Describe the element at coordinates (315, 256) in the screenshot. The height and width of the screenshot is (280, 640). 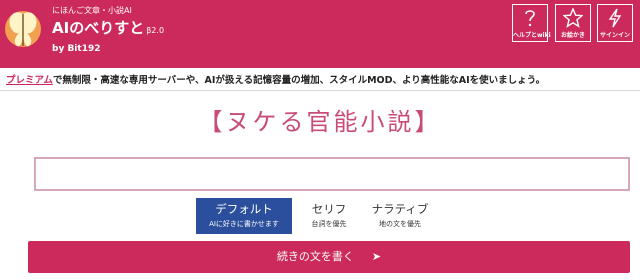
I see `continue-writing-label: 続きの文を書く` at that location.